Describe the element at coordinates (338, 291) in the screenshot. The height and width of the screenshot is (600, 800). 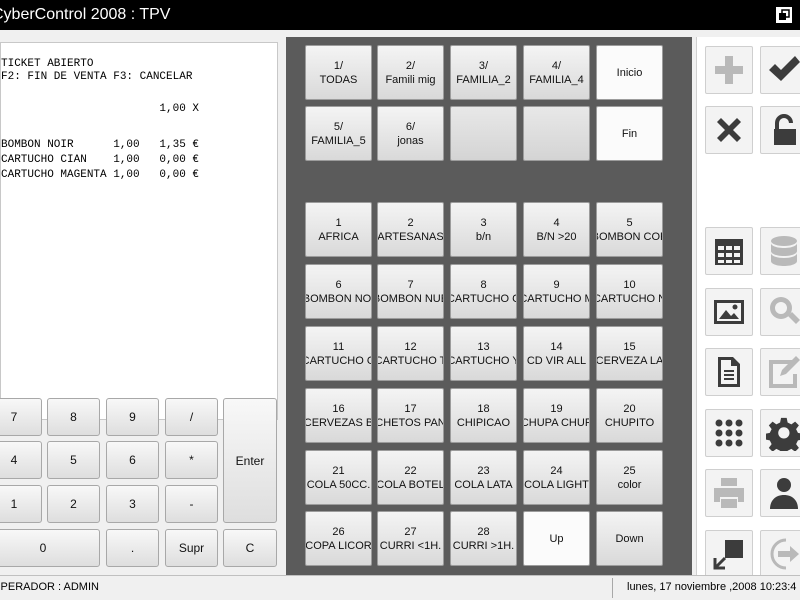
I see `product-button: 6 BOMBON NOI` at that location.